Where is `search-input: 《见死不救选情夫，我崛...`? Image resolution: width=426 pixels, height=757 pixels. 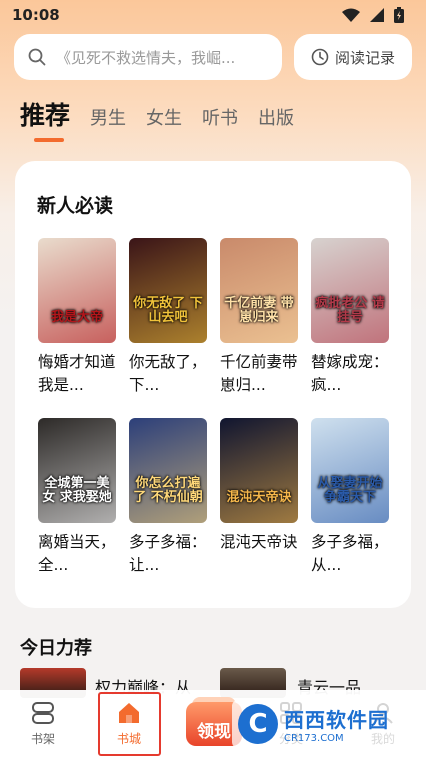 search-input: 《见死不救选情夫，我崛... is located at coordinates (148, 57).